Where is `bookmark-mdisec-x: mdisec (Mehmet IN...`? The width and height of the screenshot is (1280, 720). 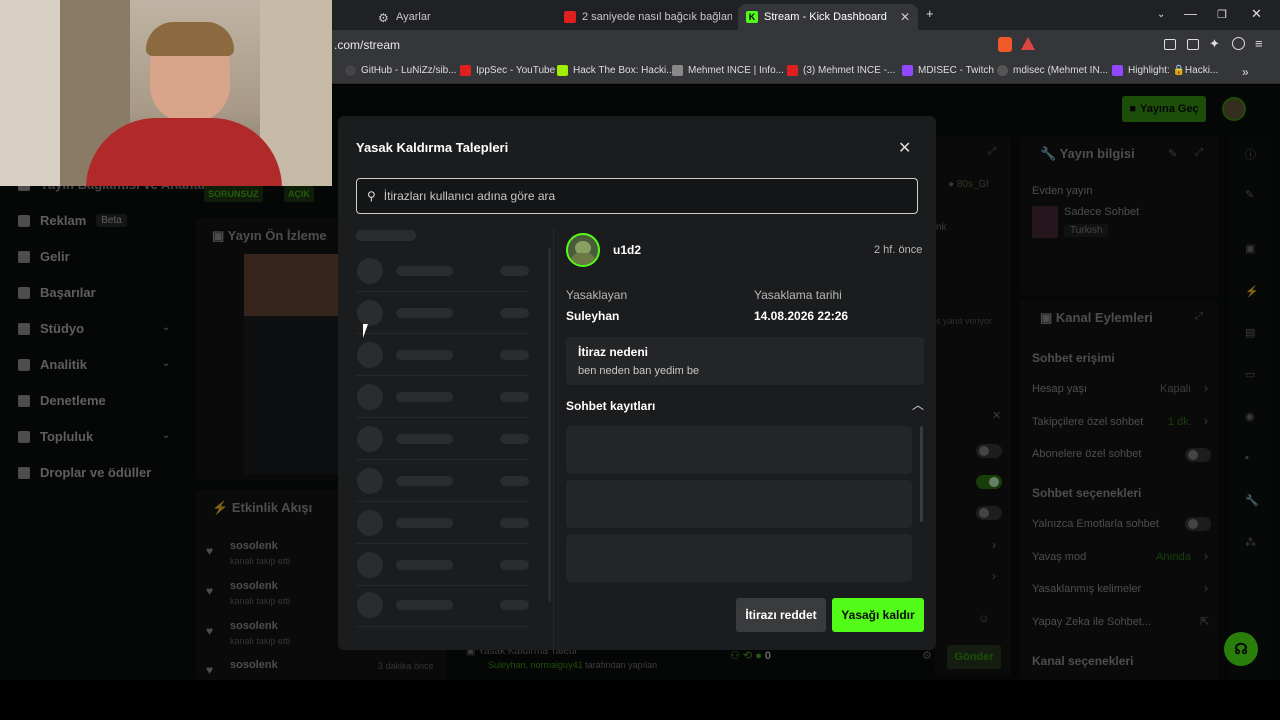
bookmark-mdisec-x: mdisec (Mehmet IN... is located at coordinates (1052, 70).